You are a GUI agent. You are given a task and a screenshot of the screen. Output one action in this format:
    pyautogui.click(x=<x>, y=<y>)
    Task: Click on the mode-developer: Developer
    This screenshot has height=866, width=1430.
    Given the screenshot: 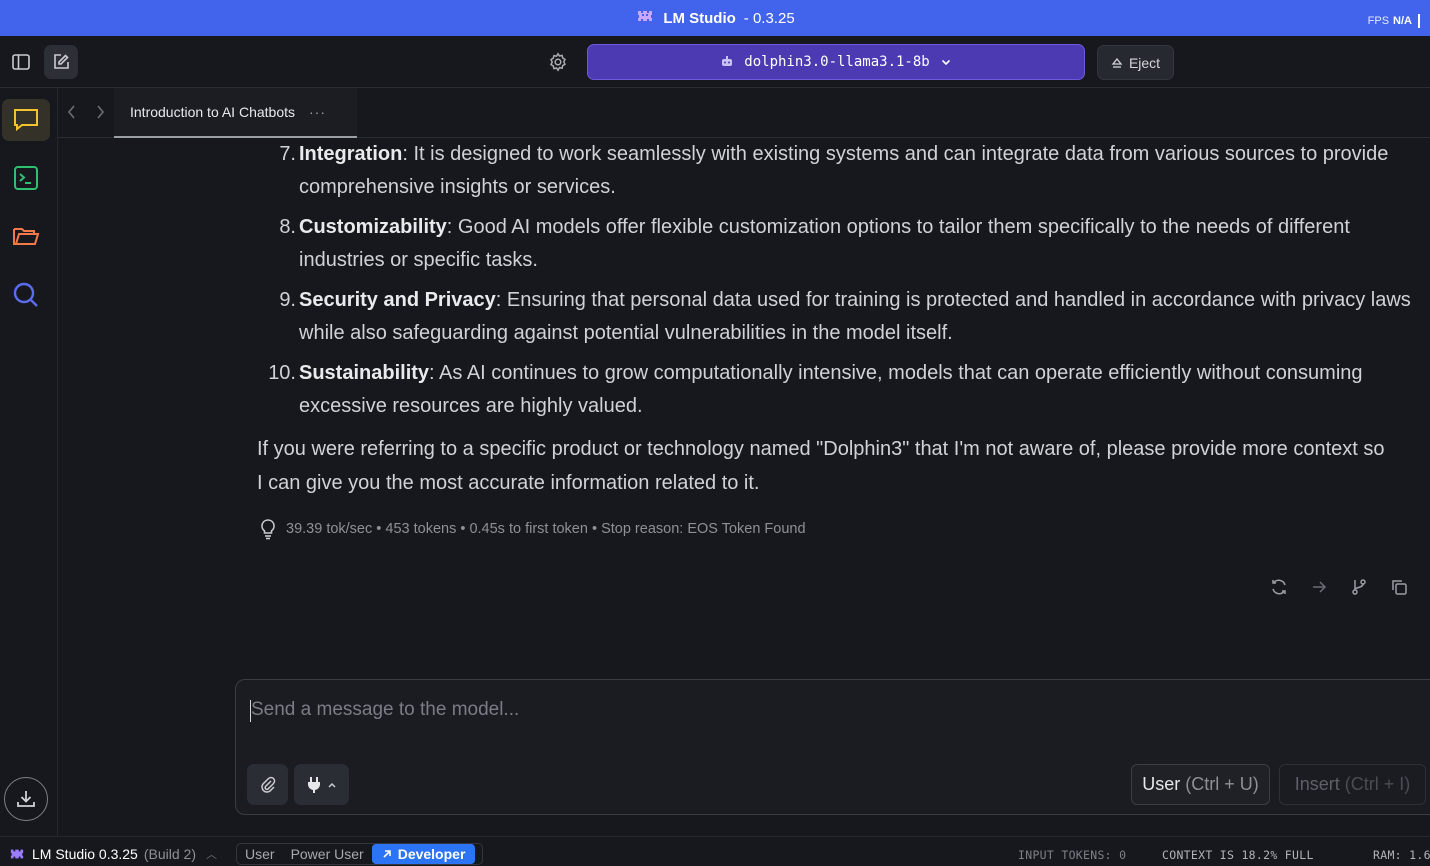 What is the action you would take?
    pyautogui.click(x=423, y=854)
    